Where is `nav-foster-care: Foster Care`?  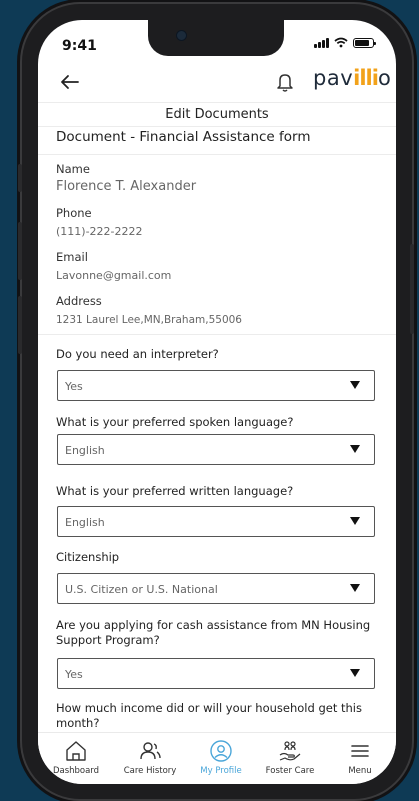
nav-foster-care: Foster Care is located at coordinates (290, 758).